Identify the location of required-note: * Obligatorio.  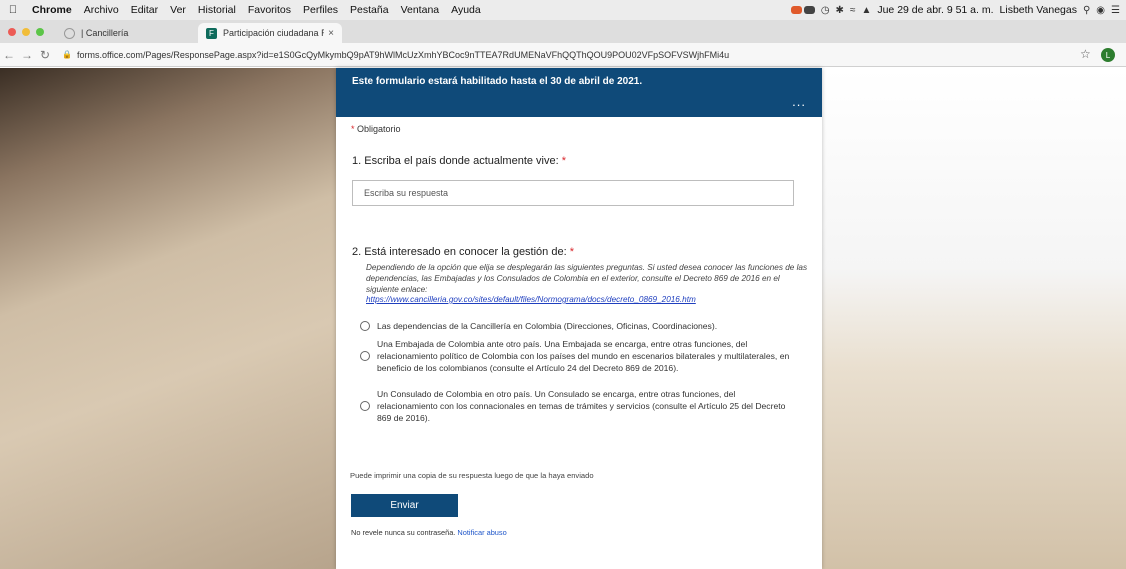
(376, 129).